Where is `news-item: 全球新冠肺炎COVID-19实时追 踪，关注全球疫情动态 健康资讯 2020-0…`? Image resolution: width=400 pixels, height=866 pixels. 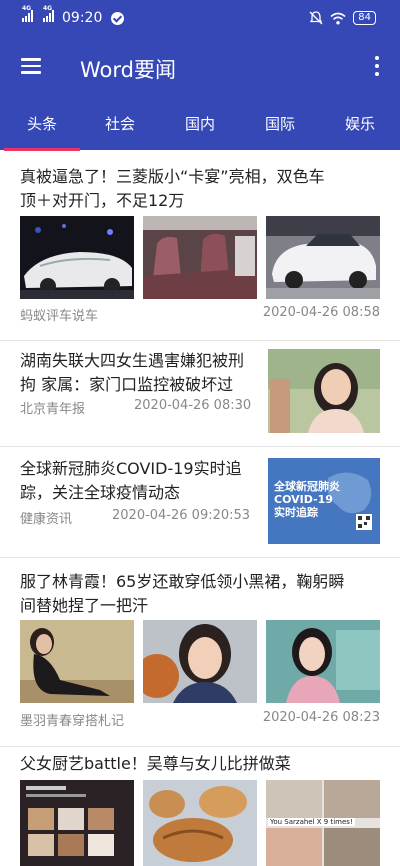 news-item: 全球新冠肺炎COVID-19实时追 踪，关注全球疫情动态 健康资讯 2020-0… is located at coordinates (200, 502).